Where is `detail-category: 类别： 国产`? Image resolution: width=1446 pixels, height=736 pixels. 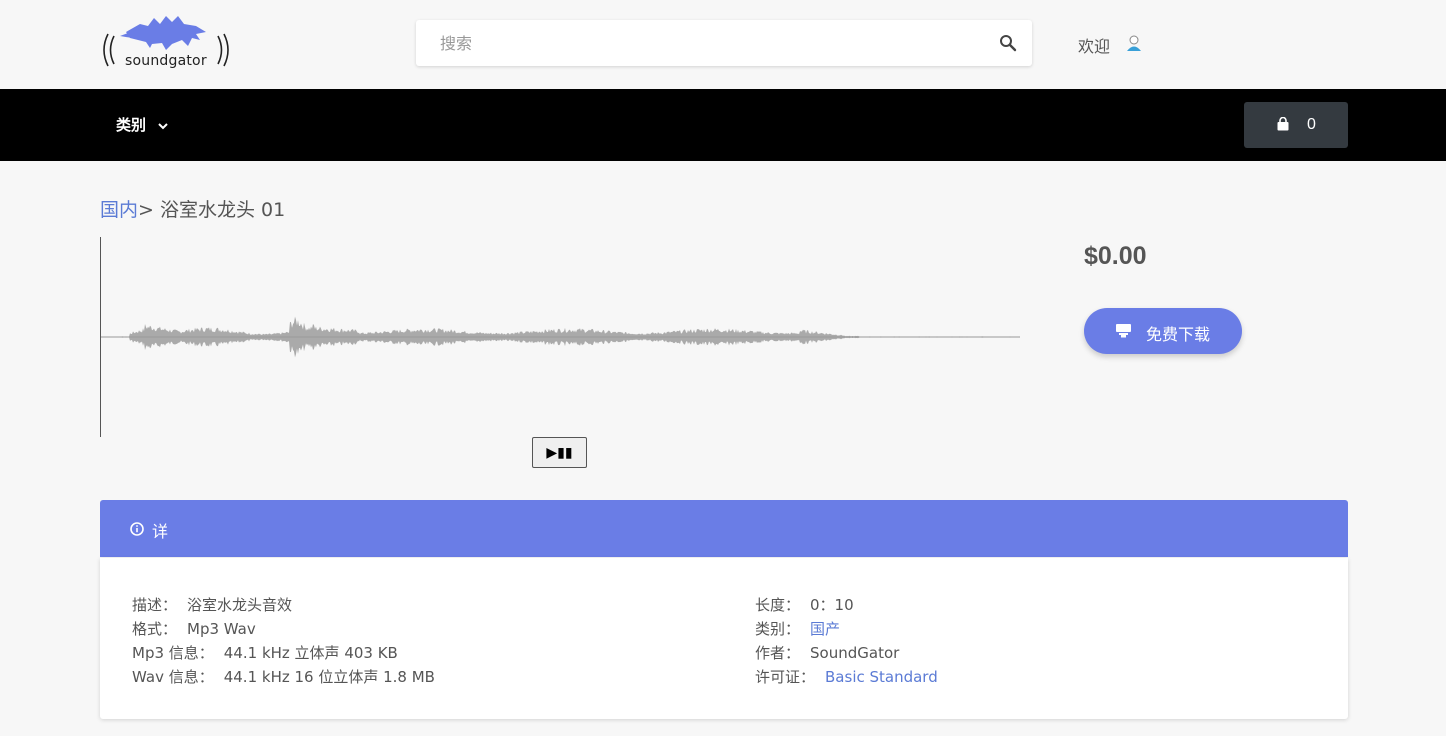
detail-category: 类别： 国产 is located at coordinates (797, 628).